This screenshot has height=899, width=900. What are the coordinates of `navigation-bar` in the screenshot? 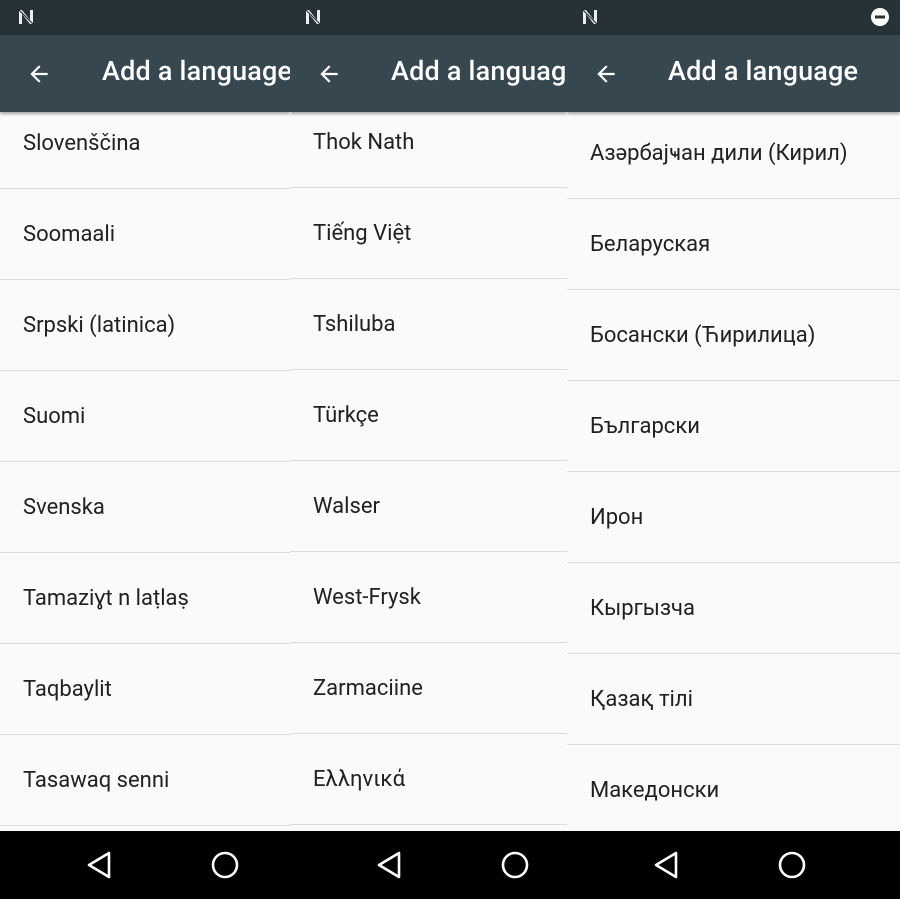 It's located at (450, 865).